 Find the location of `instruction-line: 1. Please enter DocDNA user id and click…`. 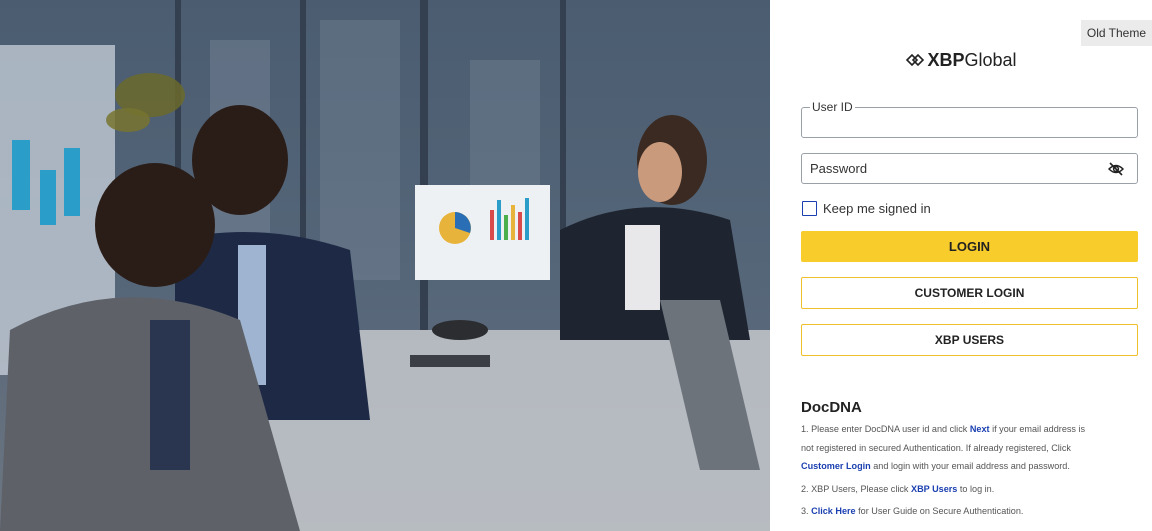

instruction-line: 1. Please enter DocDNA user id and click… is located at coordinates (971, 429).